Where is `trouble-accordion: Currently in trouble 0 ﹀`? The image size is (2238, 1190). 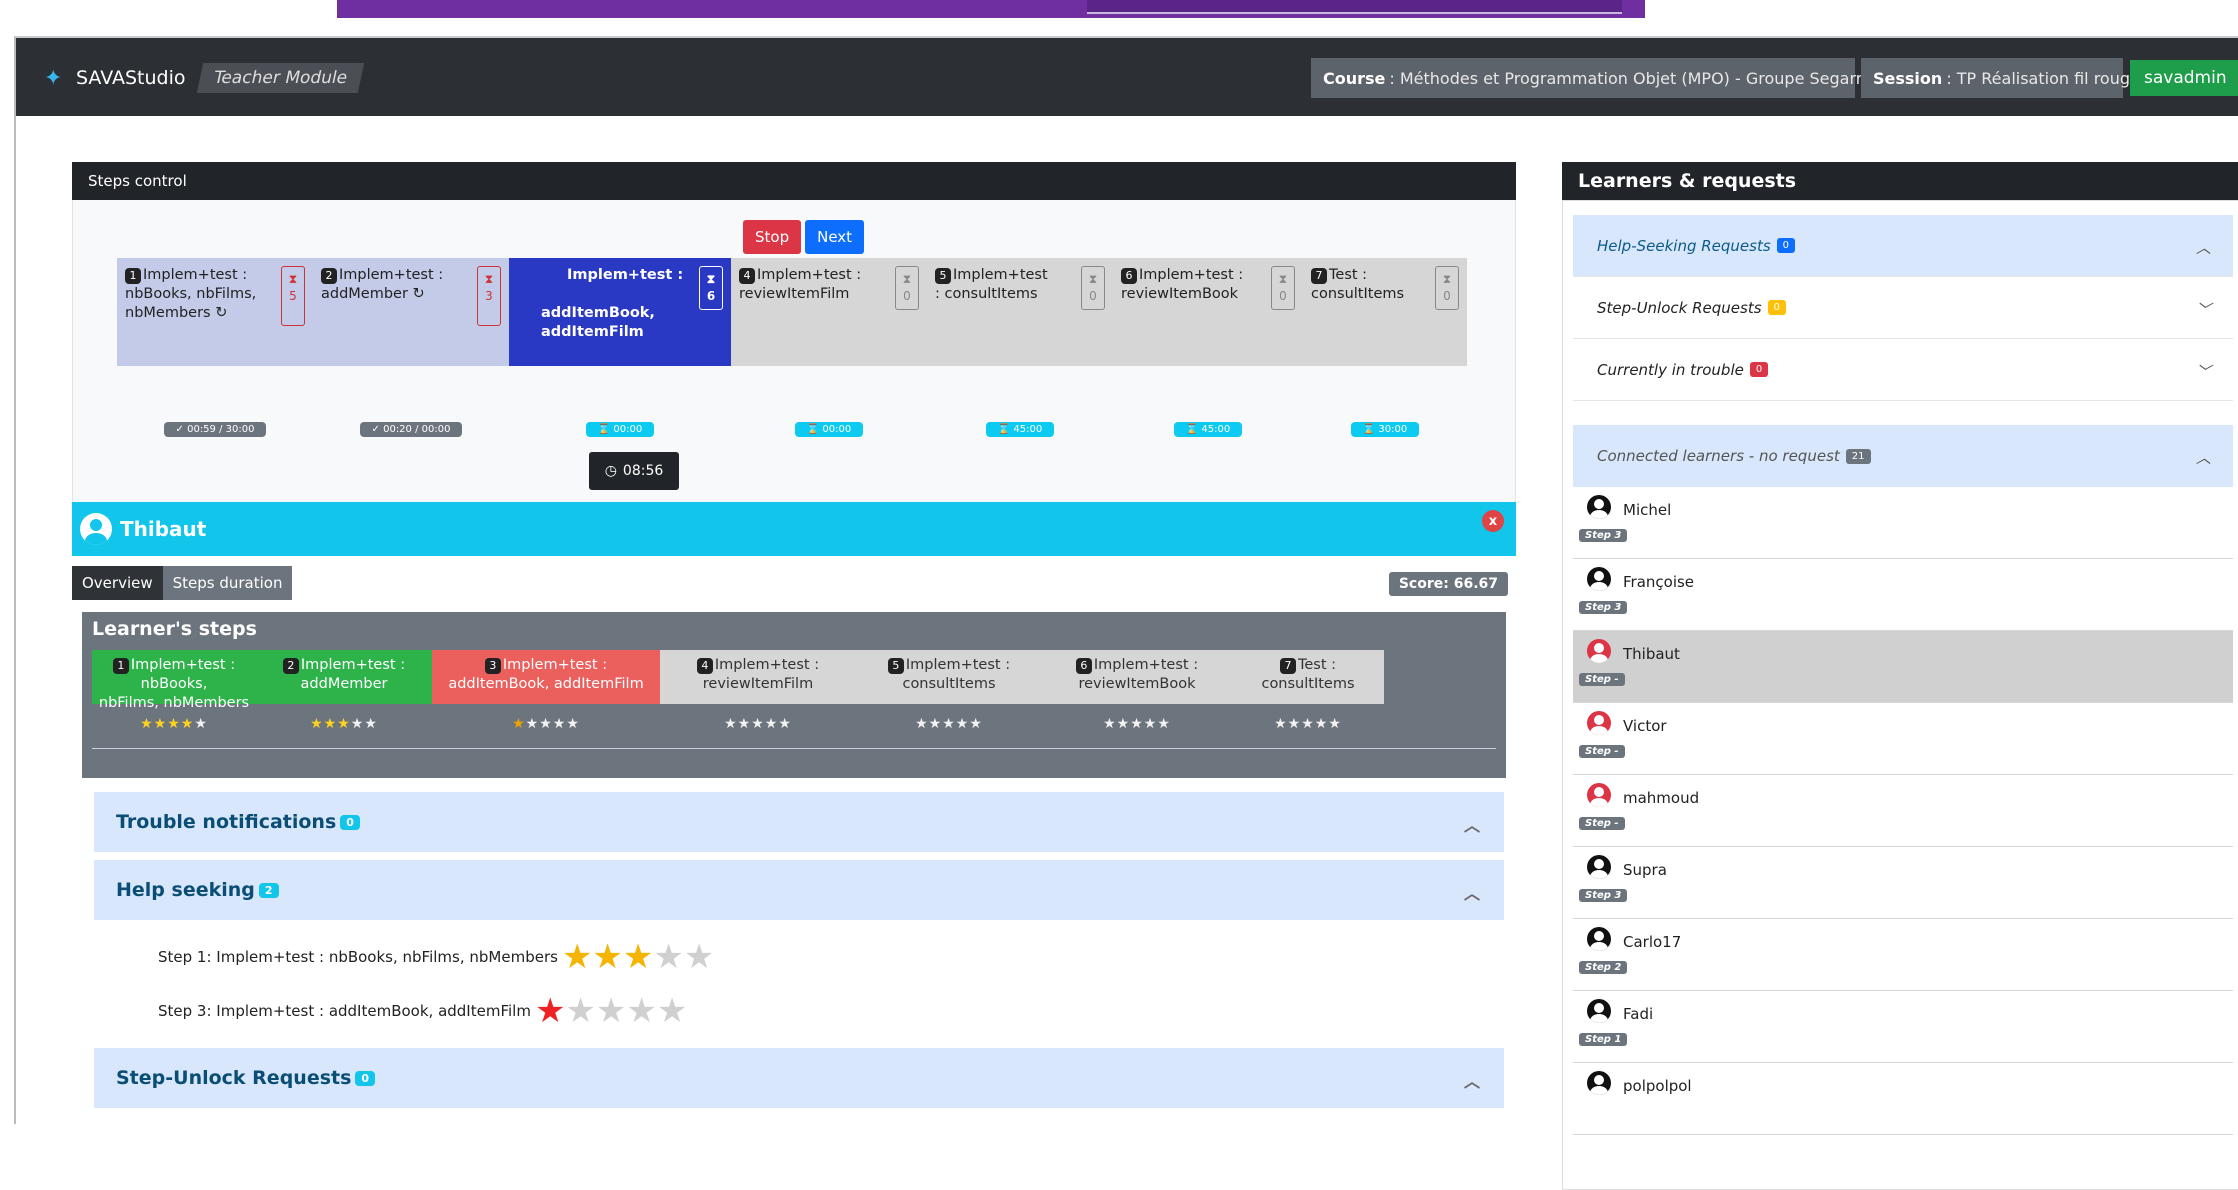
trouble-accordion: Currently in trouble 0 ﹀ is located at coordinates (1903, 370).